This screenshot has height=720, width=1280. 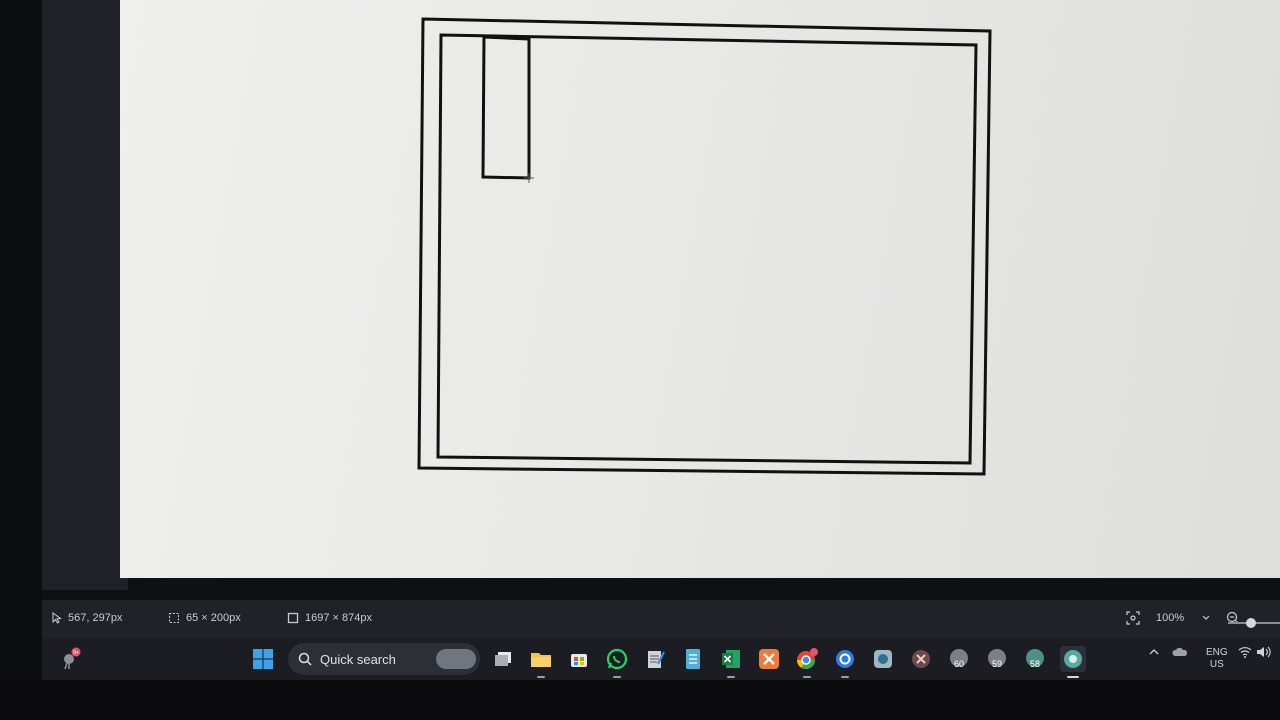 I want to click on selection-icon, so click(x=174, y=618).